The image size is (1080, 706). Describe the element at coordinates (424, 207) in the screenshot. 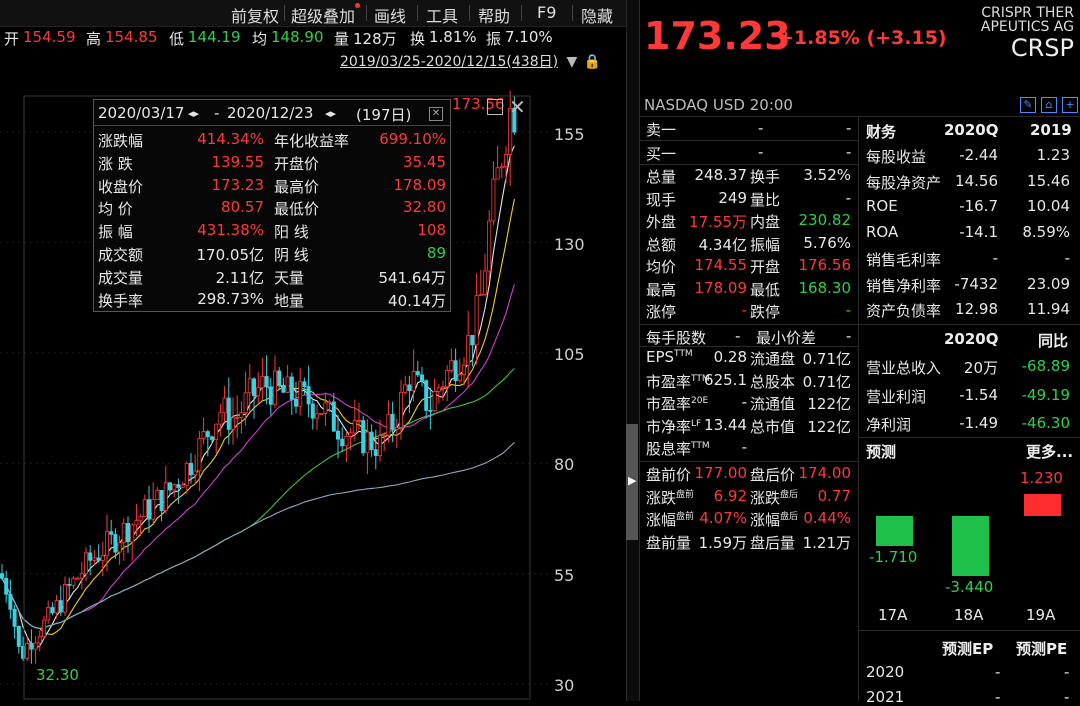

I see `stats-value: 32.80` at that location.